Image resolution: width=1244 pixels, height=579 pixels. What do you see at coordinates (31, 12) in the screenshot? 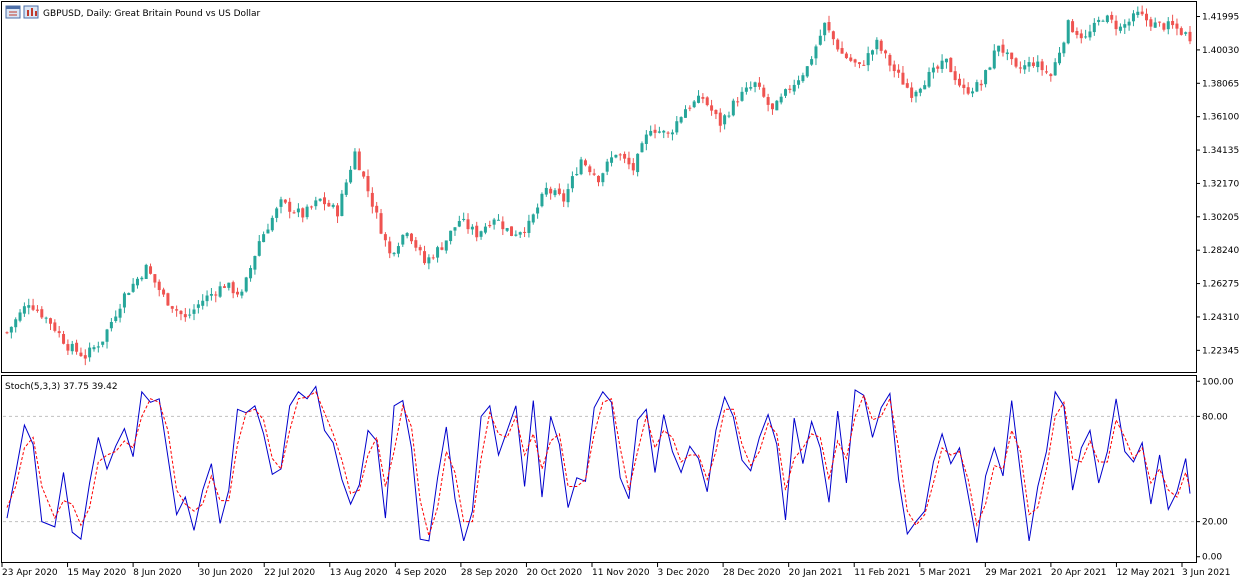
I see `chart-bars-icon` at bounding box center [31, 12].